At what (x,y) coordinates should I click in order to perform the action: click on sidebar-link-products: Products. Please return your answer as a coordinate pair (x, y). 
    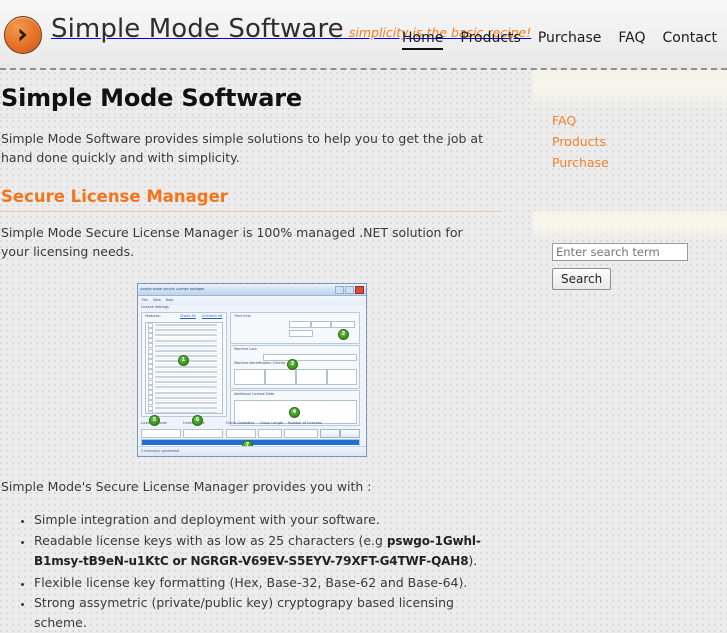
    Looking at the image, I should click on (639, 141).